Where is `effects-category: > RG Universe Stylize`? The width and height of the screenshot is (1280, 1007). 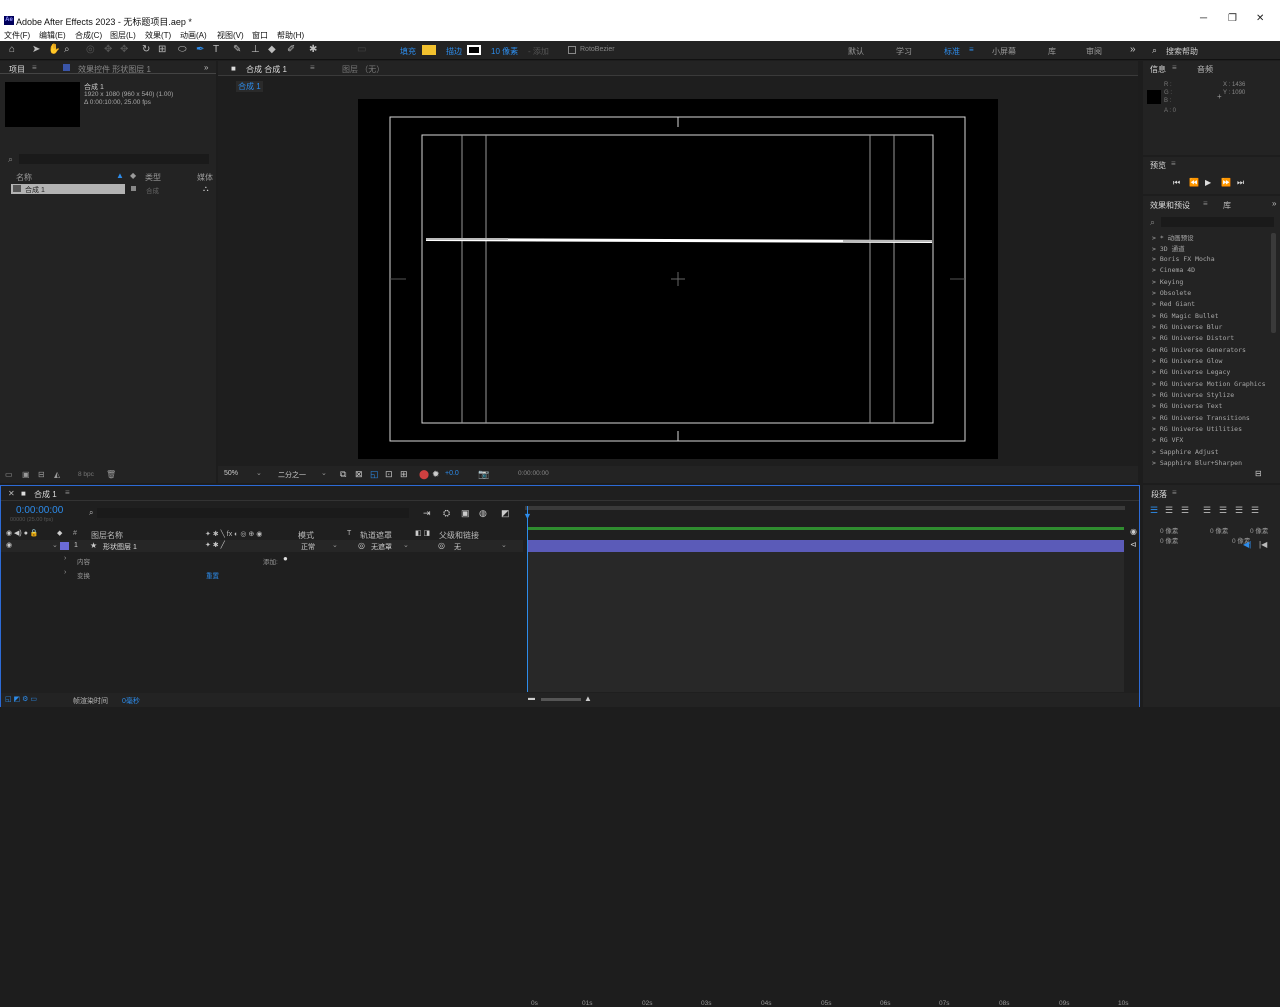
effects-category: > RG Universe Stylize is located at coordinates (1193, 395).